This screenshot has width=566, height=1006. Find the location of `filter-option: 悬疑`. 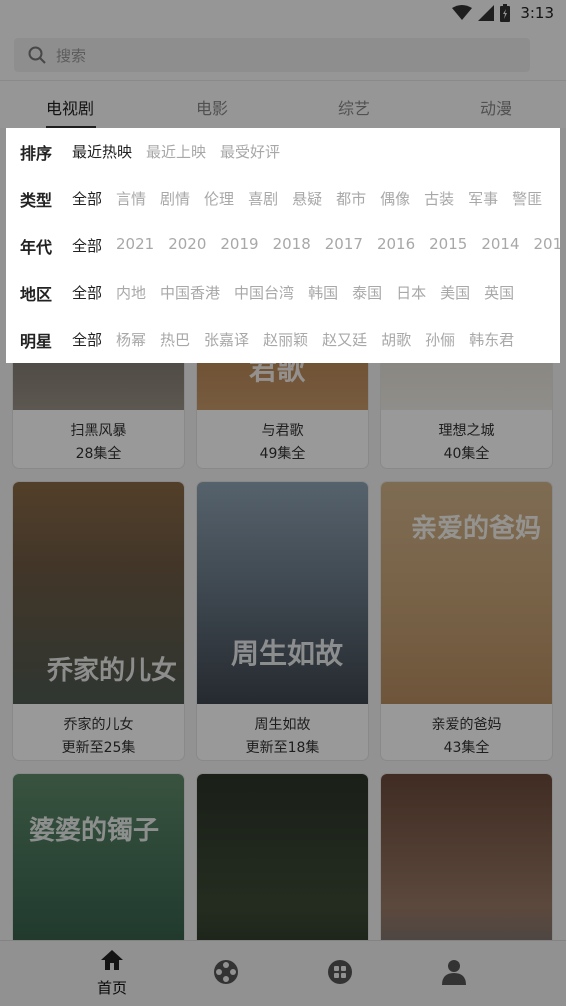

filter-option: 悬疑 is located at coordinates (307, 198).